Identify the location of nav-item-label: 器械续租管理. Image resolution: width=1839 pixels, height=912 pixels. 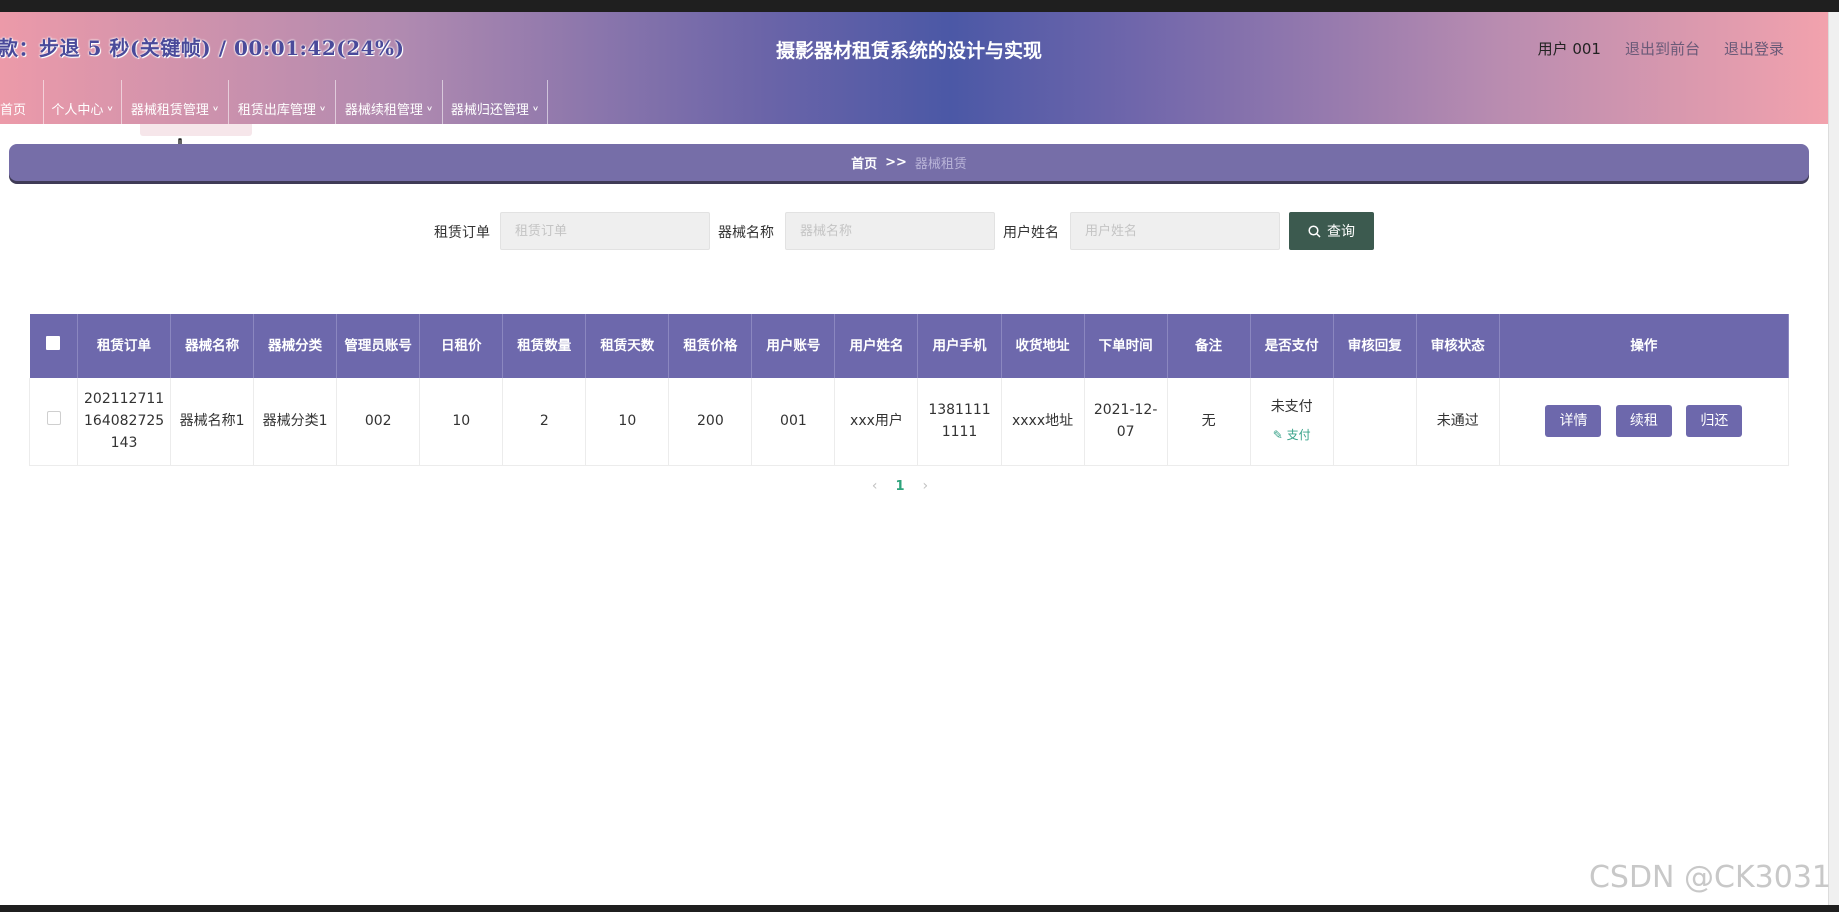
(383, 110).